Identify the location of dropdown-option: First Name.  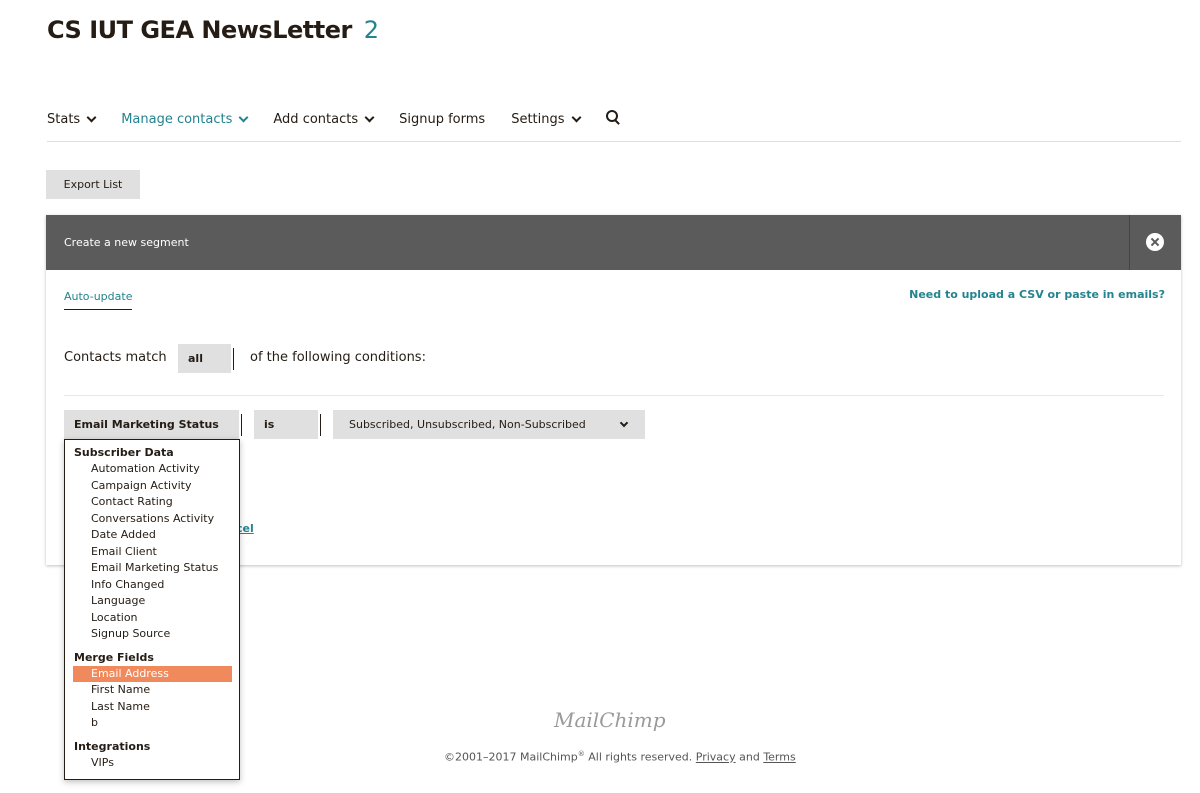
(152, 690).